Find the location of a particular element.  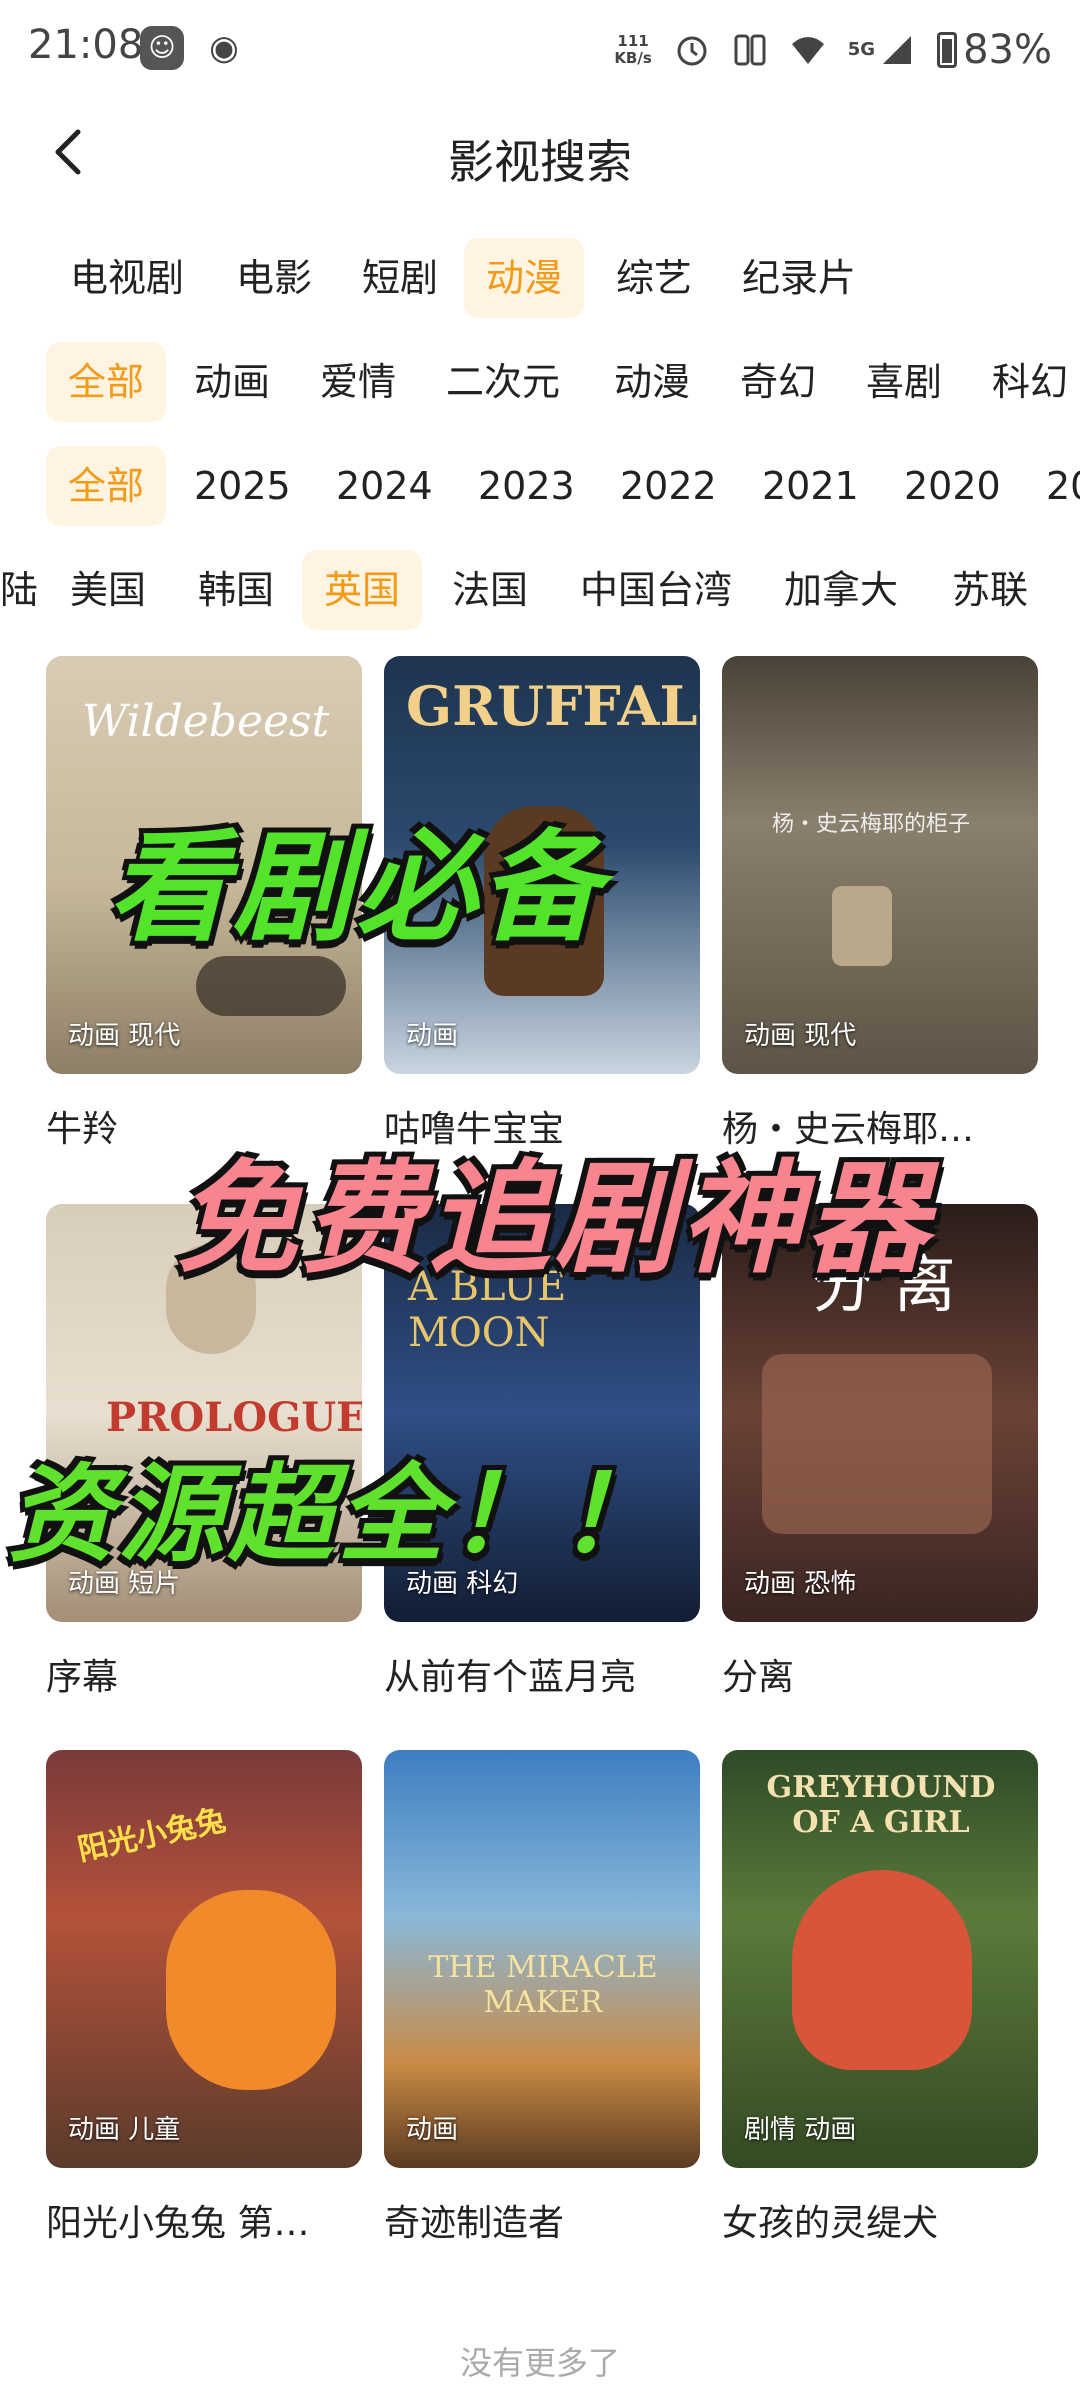

poster-title-text: 杨・史云梅耶的柜子 is located at coordinates (871, 824).